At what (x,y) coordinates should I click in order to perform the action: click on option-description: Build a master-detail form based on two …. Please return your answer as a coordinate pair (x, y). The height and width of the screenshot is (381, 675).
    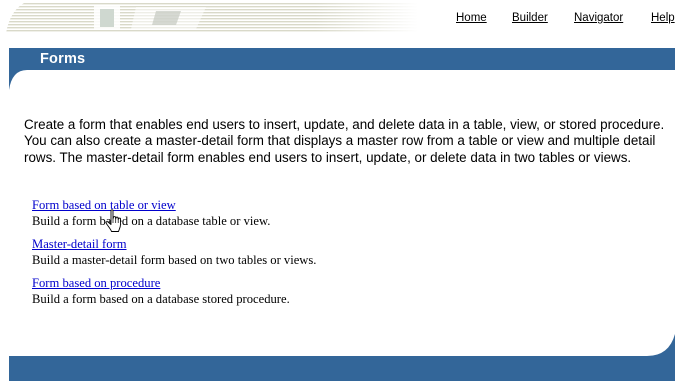
    Looking at the image, I should click on (174, 260).